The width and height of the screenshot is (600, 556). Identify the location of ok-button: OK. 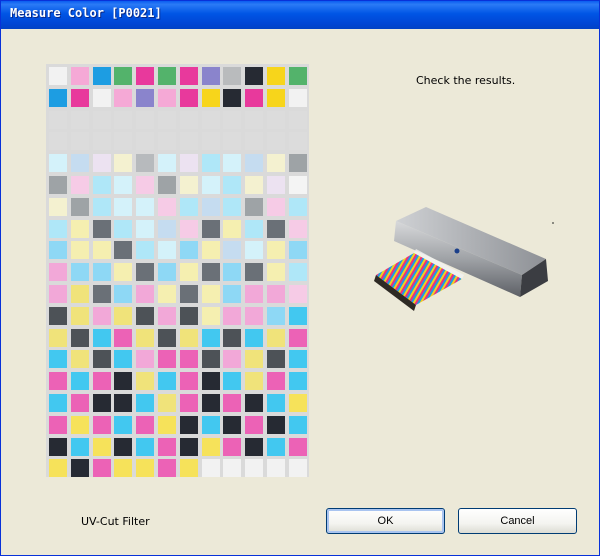
(385, 521).